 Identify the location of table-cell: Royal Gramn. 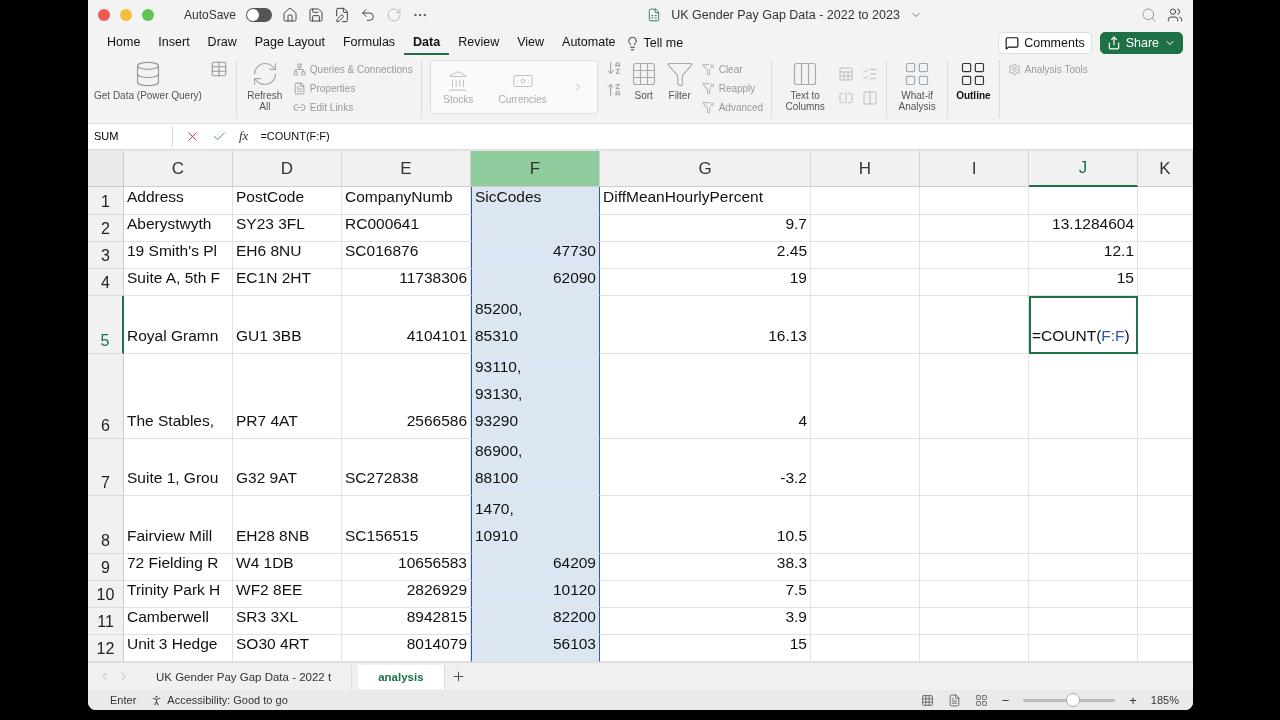
(178, 325).